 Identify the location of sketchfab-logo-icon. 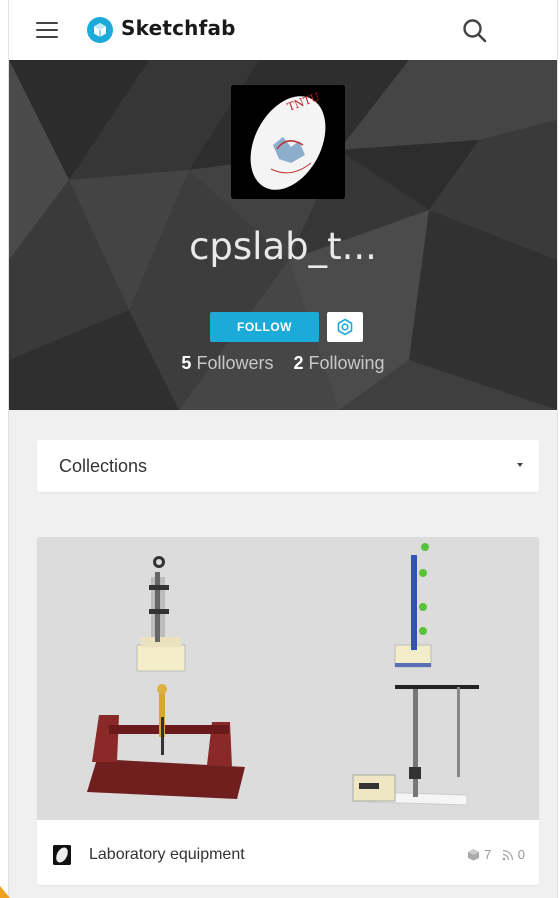
(100, 30).